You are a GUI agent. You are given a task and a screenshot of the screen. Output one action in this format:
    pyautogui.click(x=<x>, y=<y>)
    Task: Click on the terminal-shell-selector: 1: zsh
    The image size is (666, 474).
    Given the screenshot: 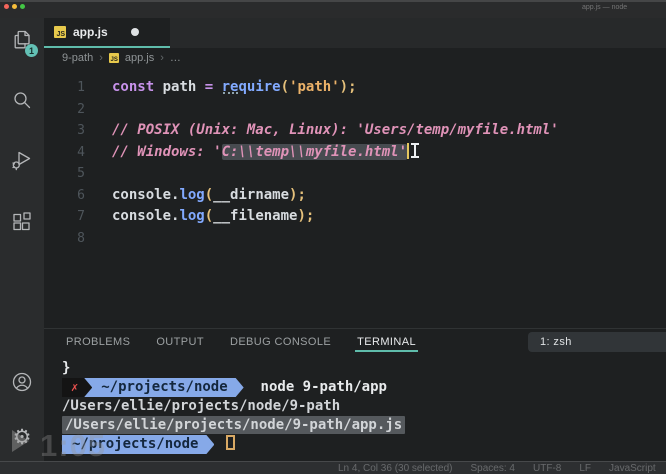 What is the action you would take?
    pyautogui.click(x=597, y=342)
    